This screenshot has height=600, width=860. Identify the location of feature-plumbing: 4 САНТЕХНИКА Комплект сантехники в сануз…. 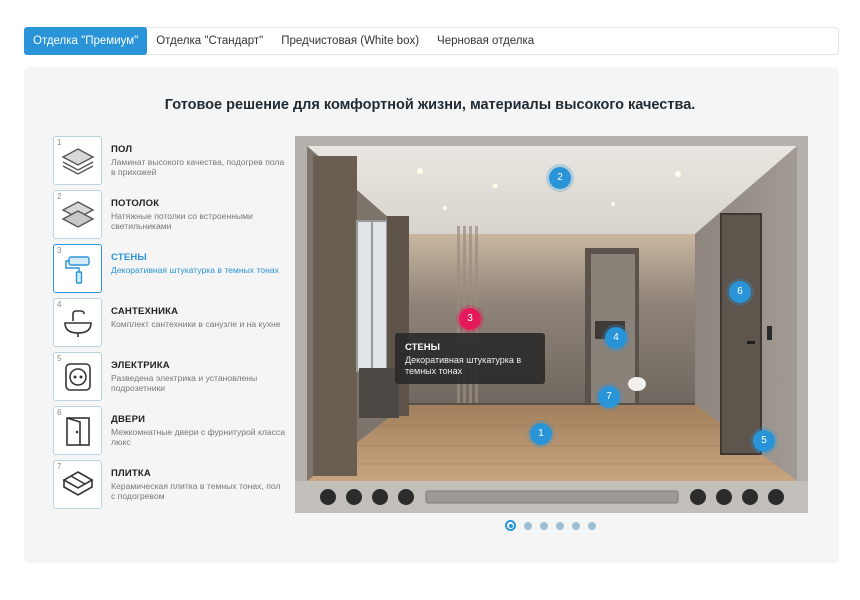
(168, 323).